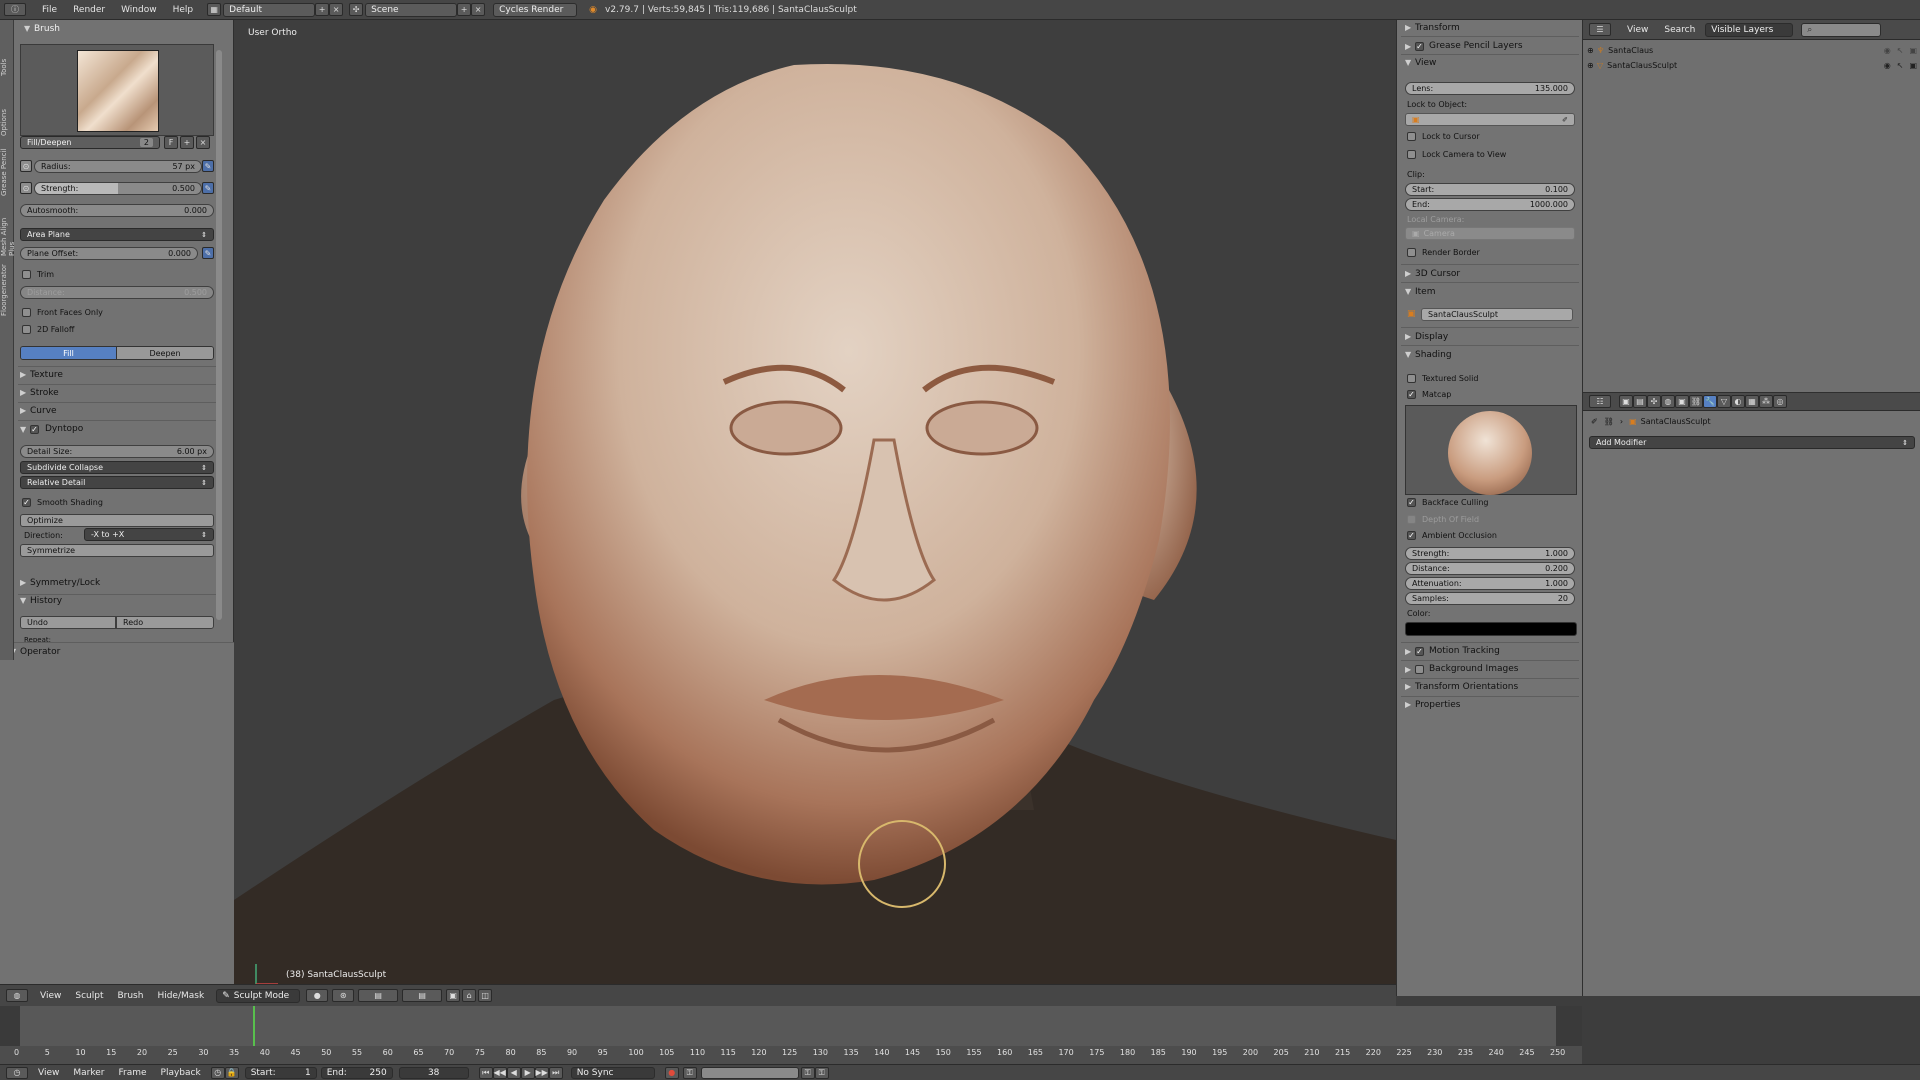  Describe the element at coordinates (217, 1072) in the screenshot. I see `preview-range-icon: ◷` at that location.